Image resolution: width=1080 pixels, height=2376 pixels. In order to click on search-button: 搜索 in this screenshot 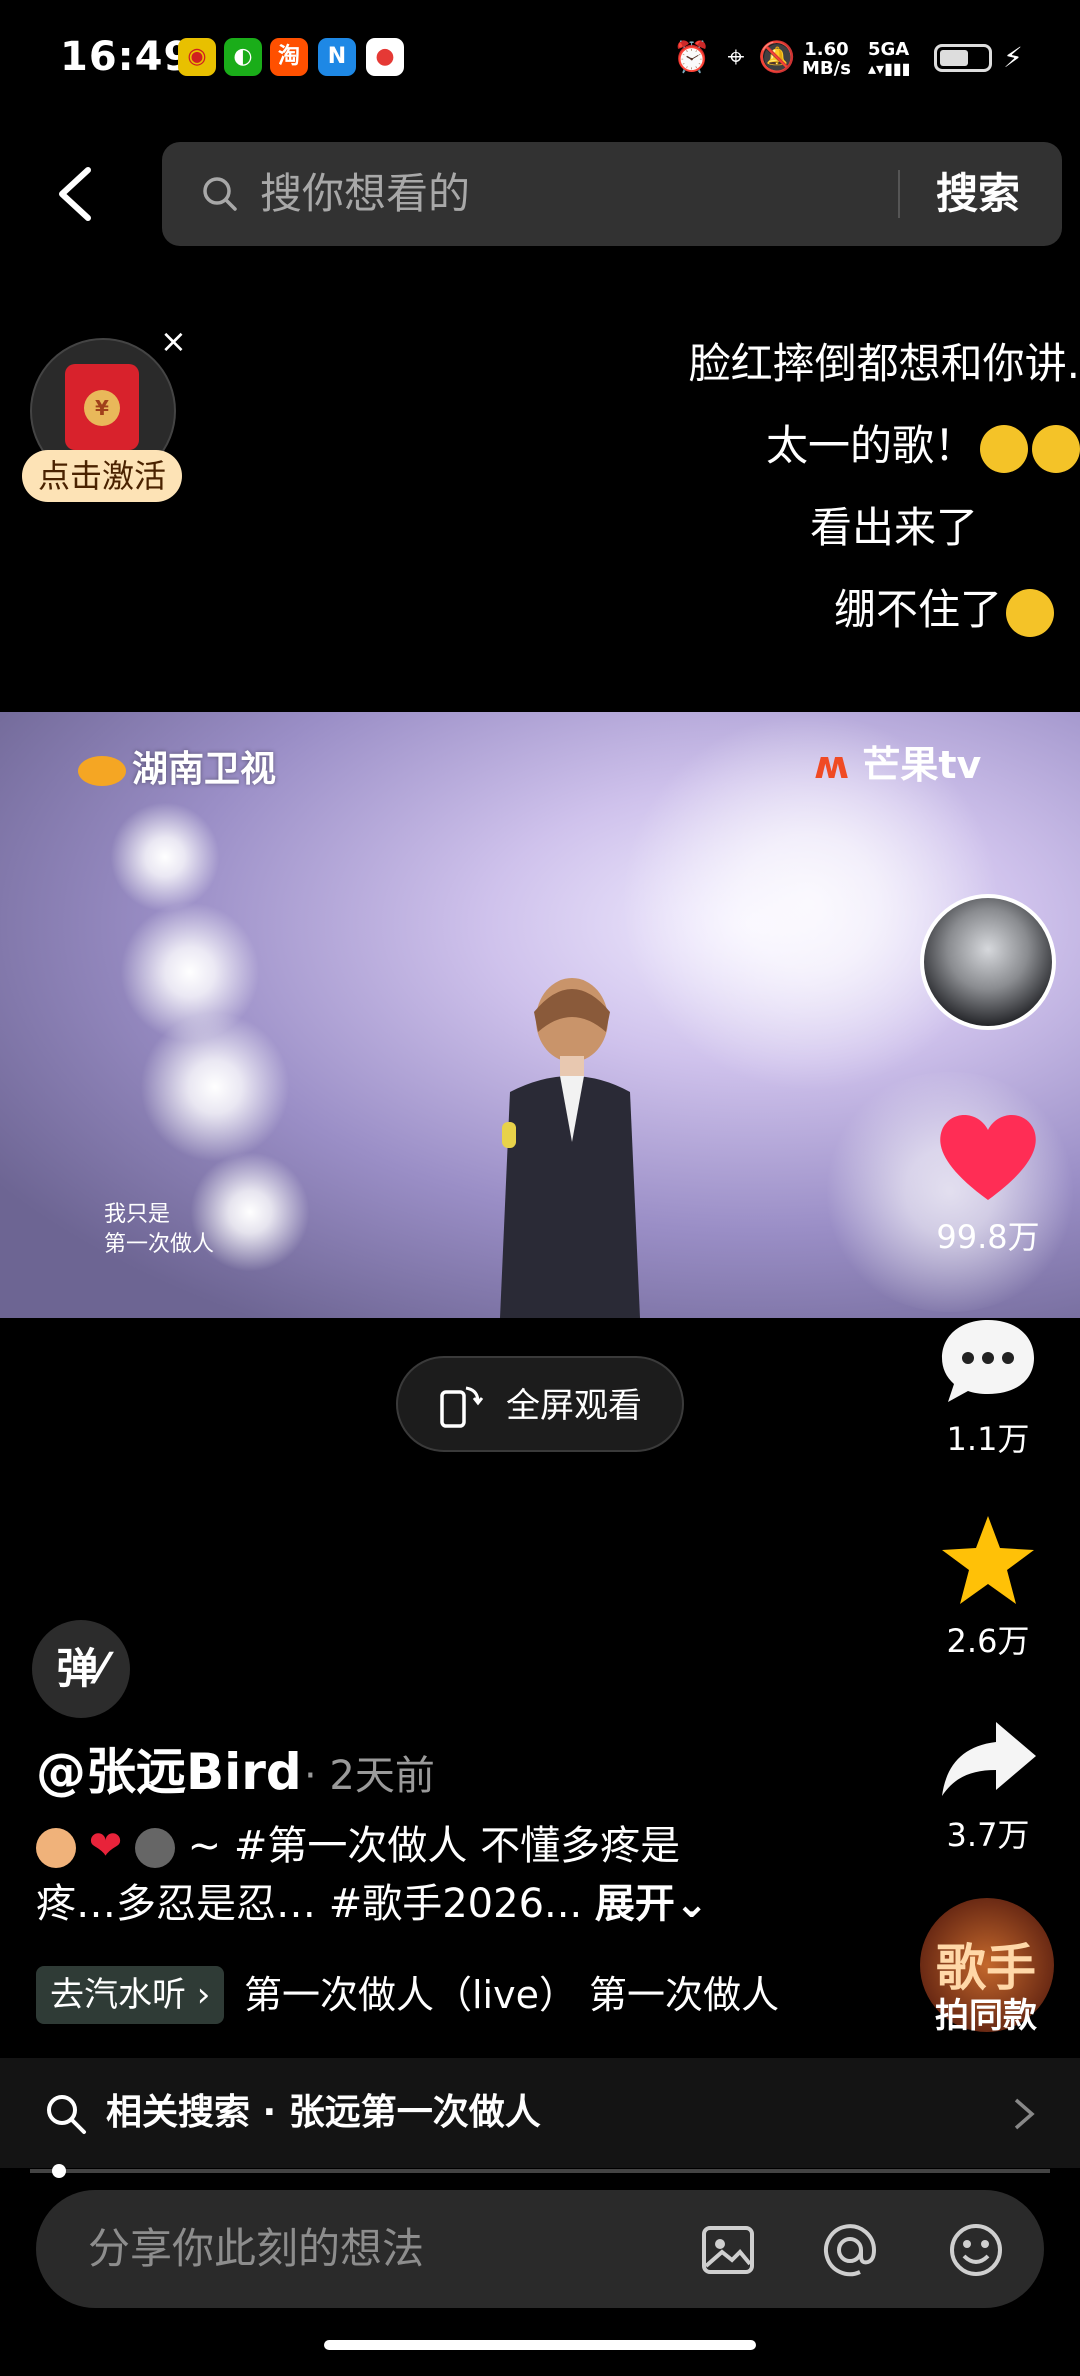, I will do `click(978, 194)`.